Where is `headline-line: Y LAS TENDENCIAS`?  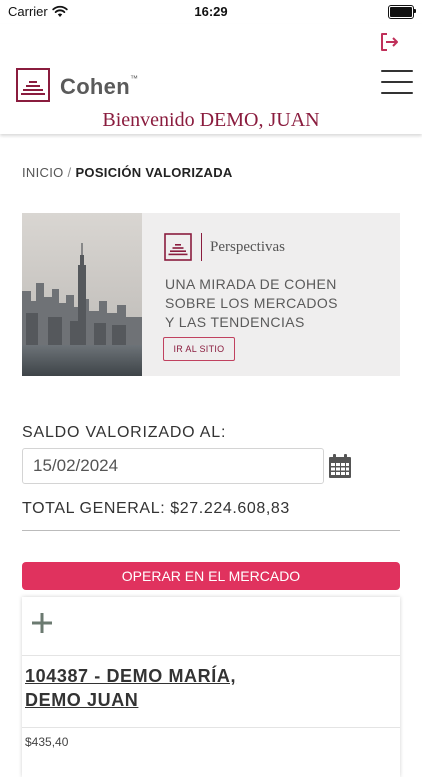 headline-line: Y LAS TENDENCIAS is located at coordinates (235, 322).